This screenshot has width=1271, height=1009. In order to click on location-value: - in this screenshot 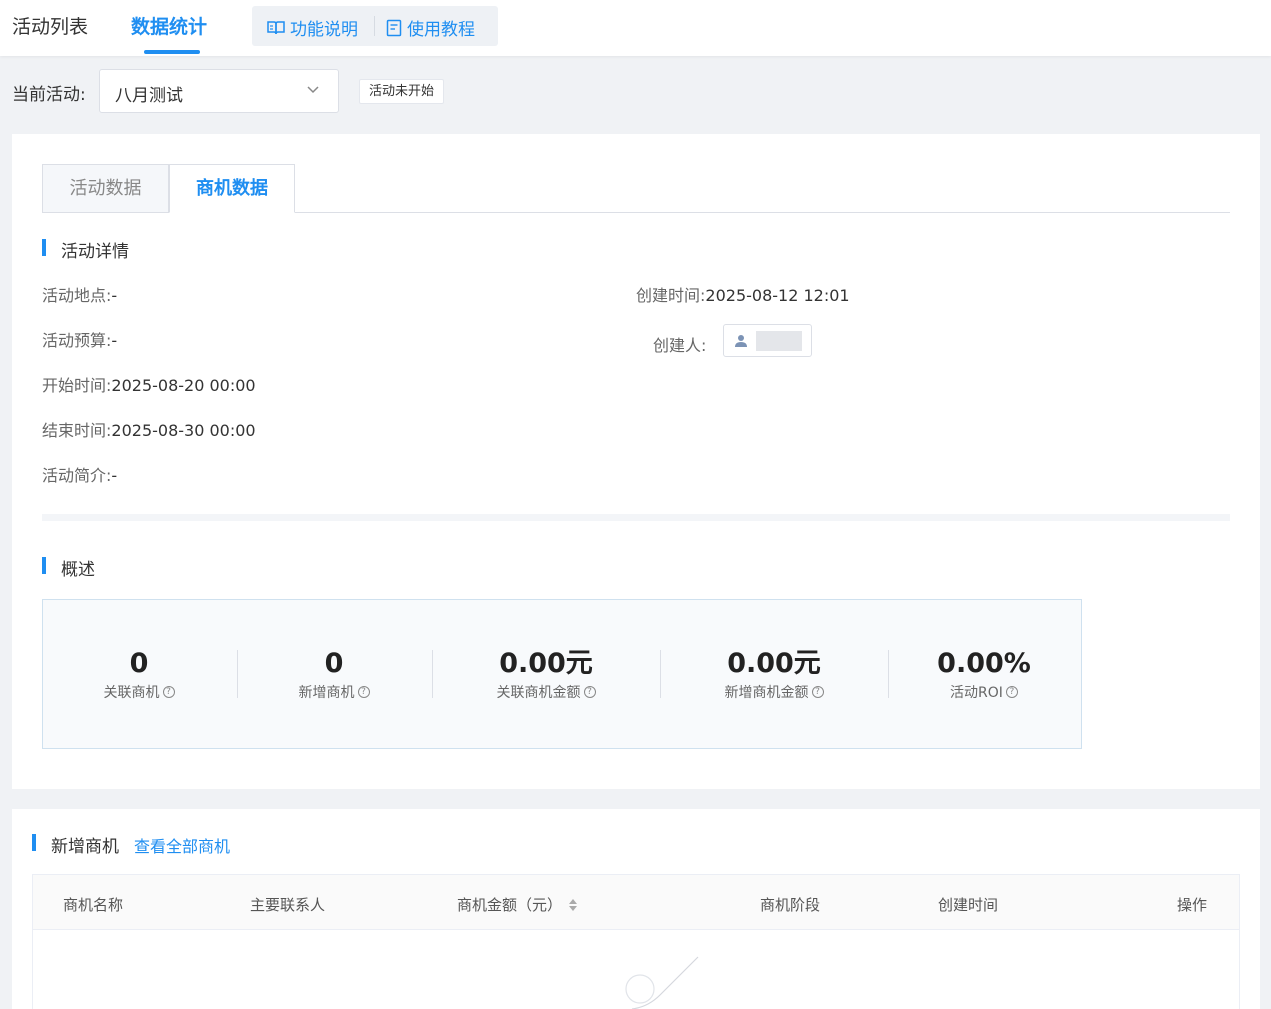, I will do `click(114, 295)`.